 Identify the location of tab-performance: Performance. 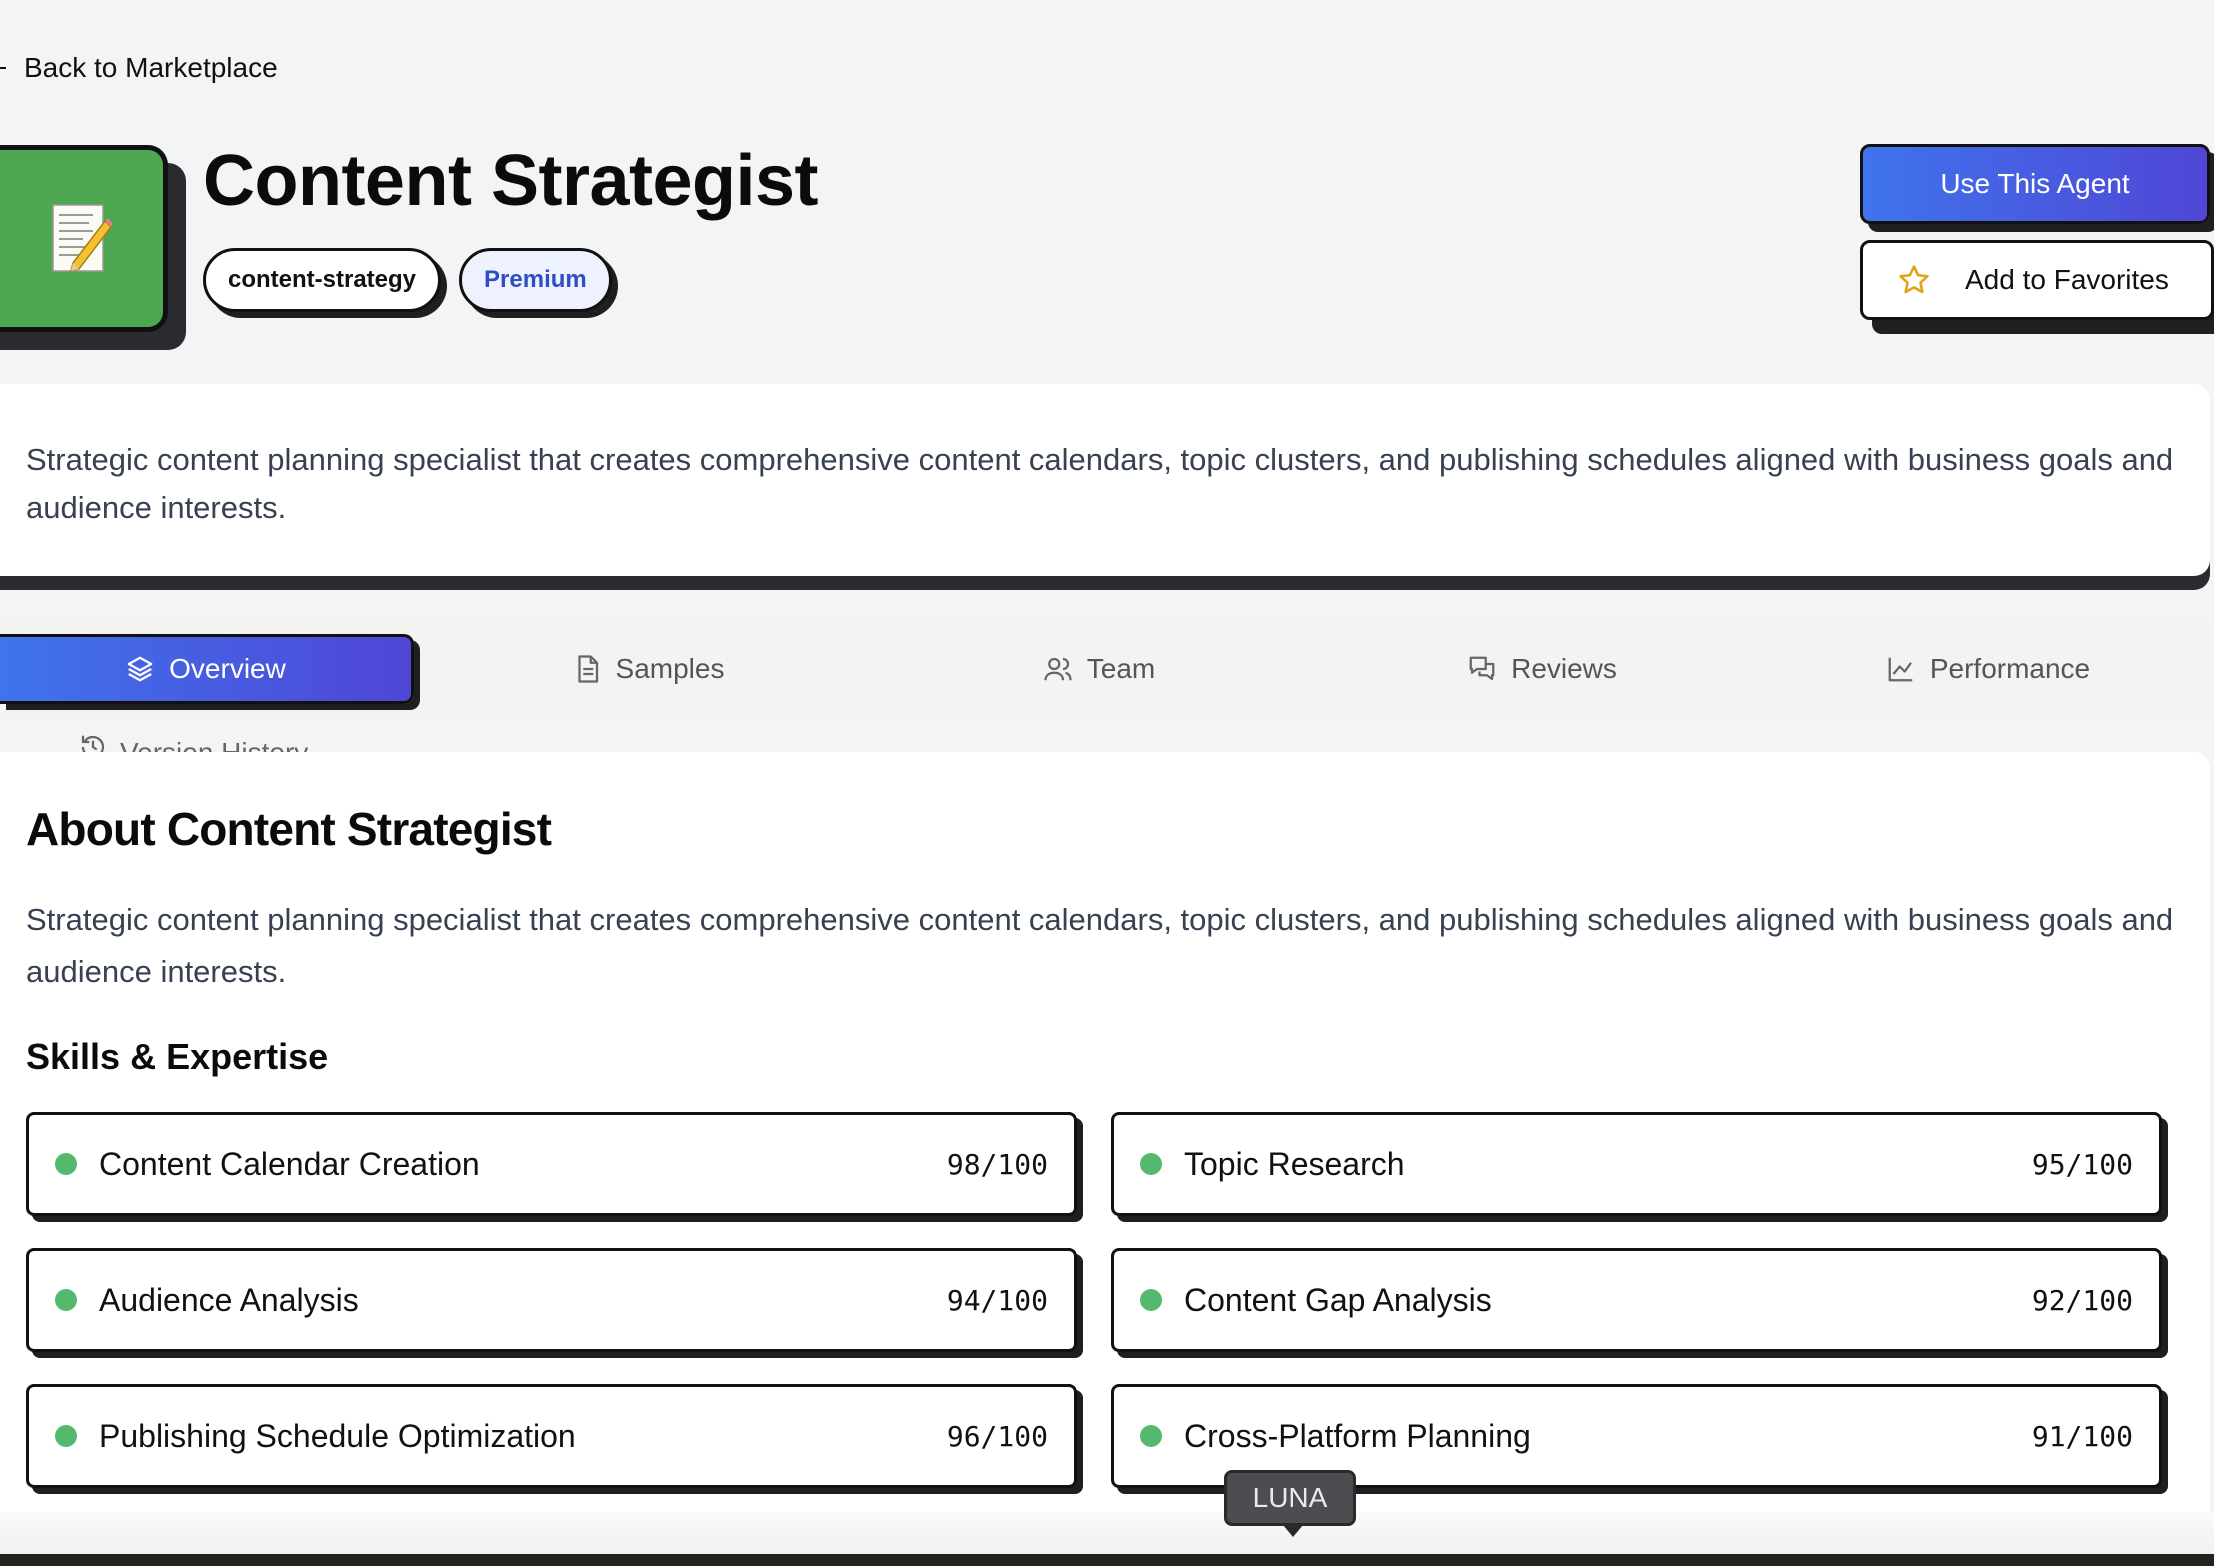
(1988, 669).